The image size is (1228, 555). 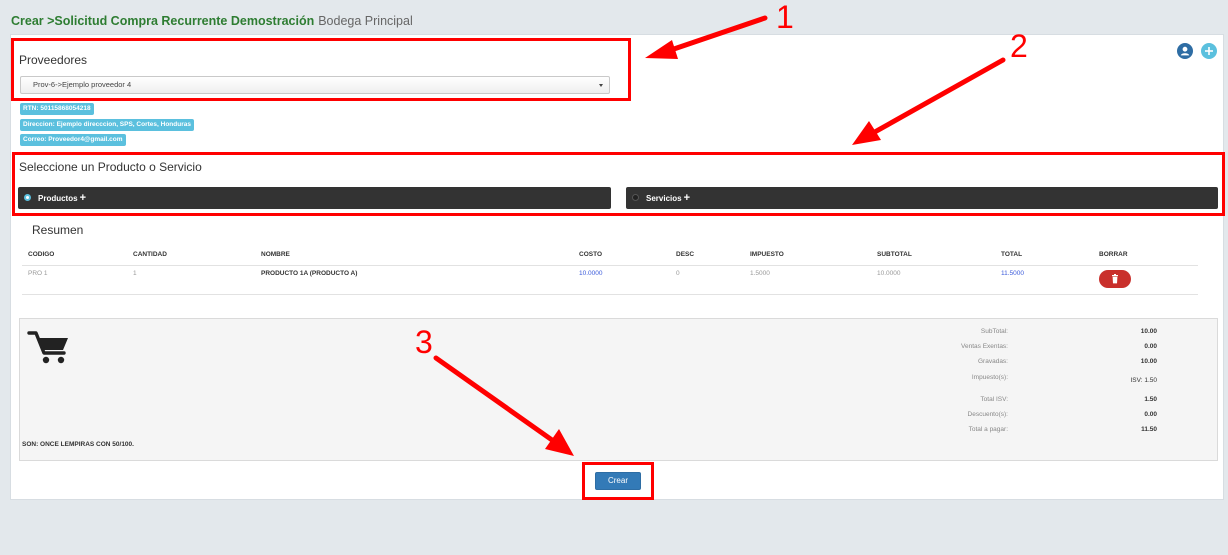 What do you see at coordinates (559, 442) in the screenshot?
I see `arrow-3-head` at bounding box center [559, 442].